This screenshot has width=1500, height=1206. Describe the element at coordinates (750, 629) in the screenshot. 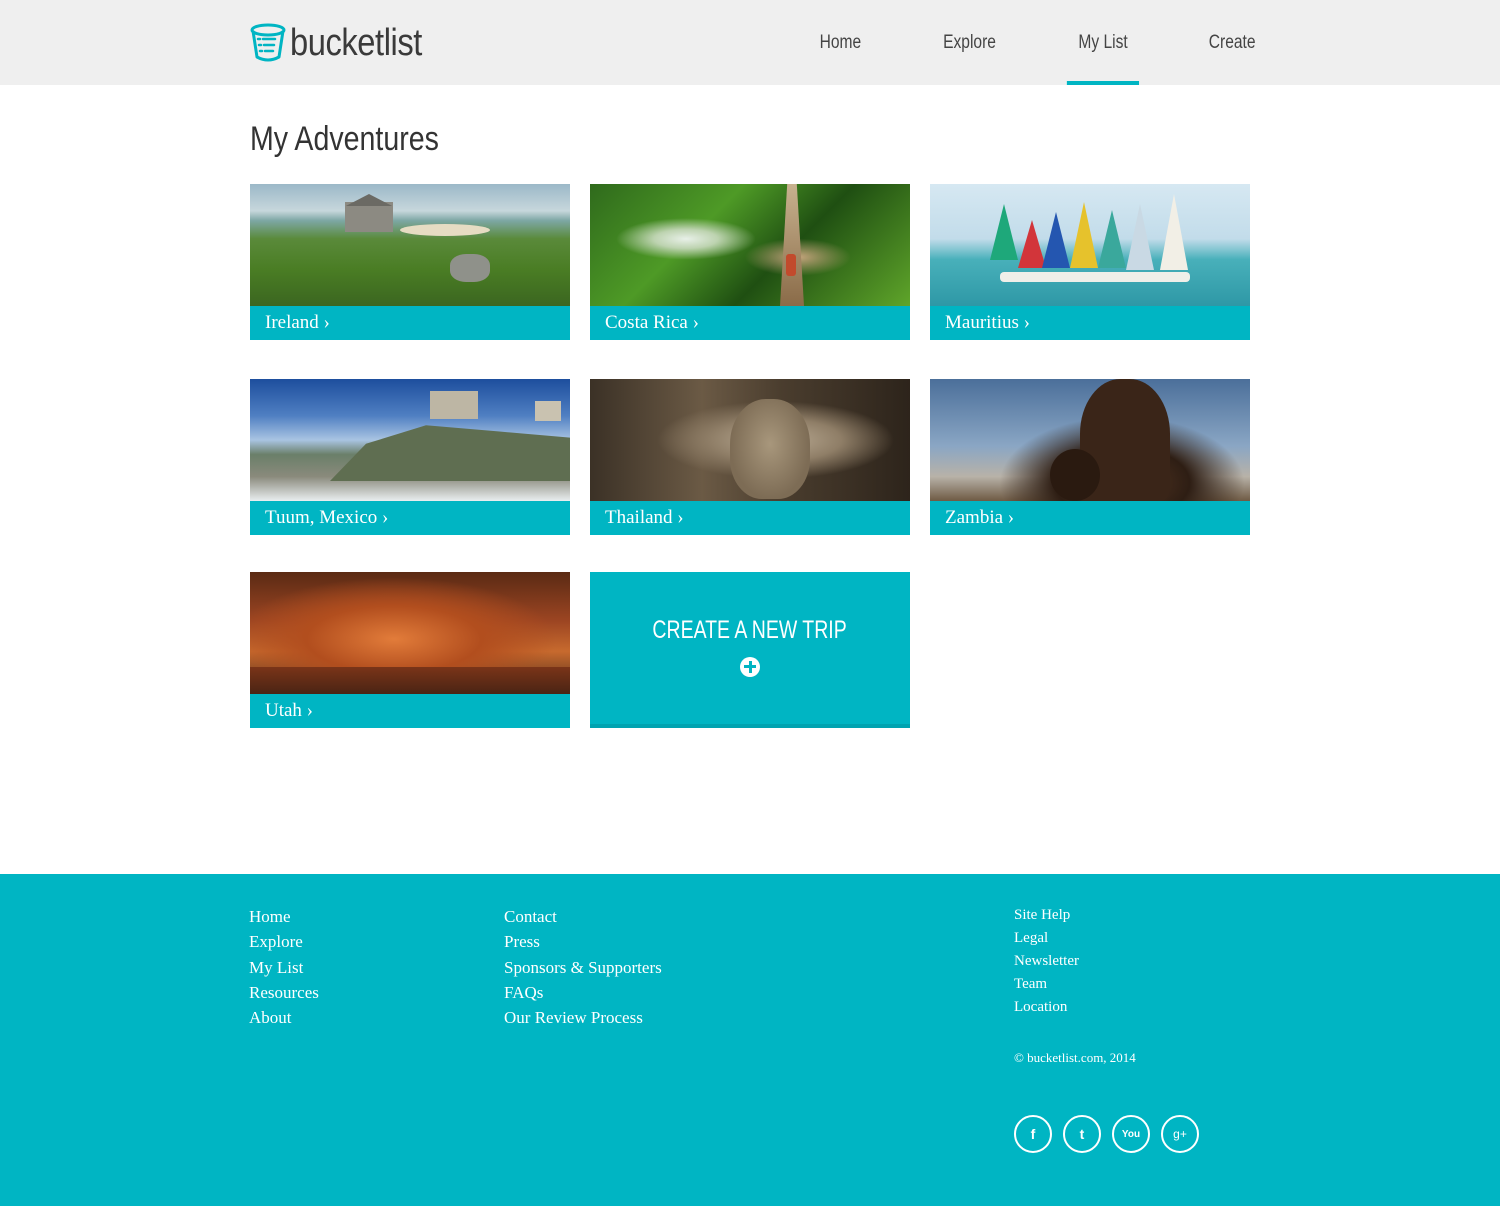

I see `create-new-trip-label: CREATE A NEW TRIP` at that location.